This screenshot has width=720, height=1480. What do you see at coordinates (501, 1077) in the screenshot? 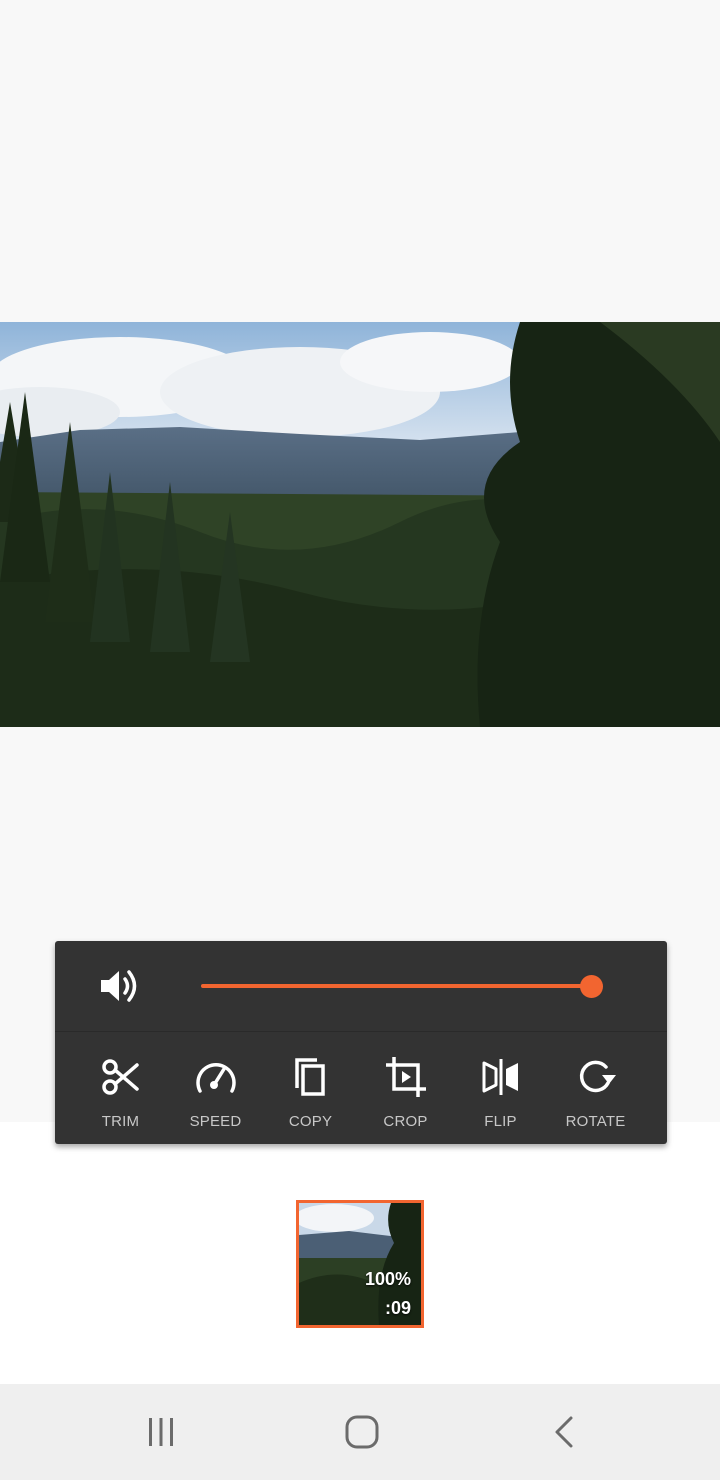
I see `flip-icon` at bounding box center [501, 1077].